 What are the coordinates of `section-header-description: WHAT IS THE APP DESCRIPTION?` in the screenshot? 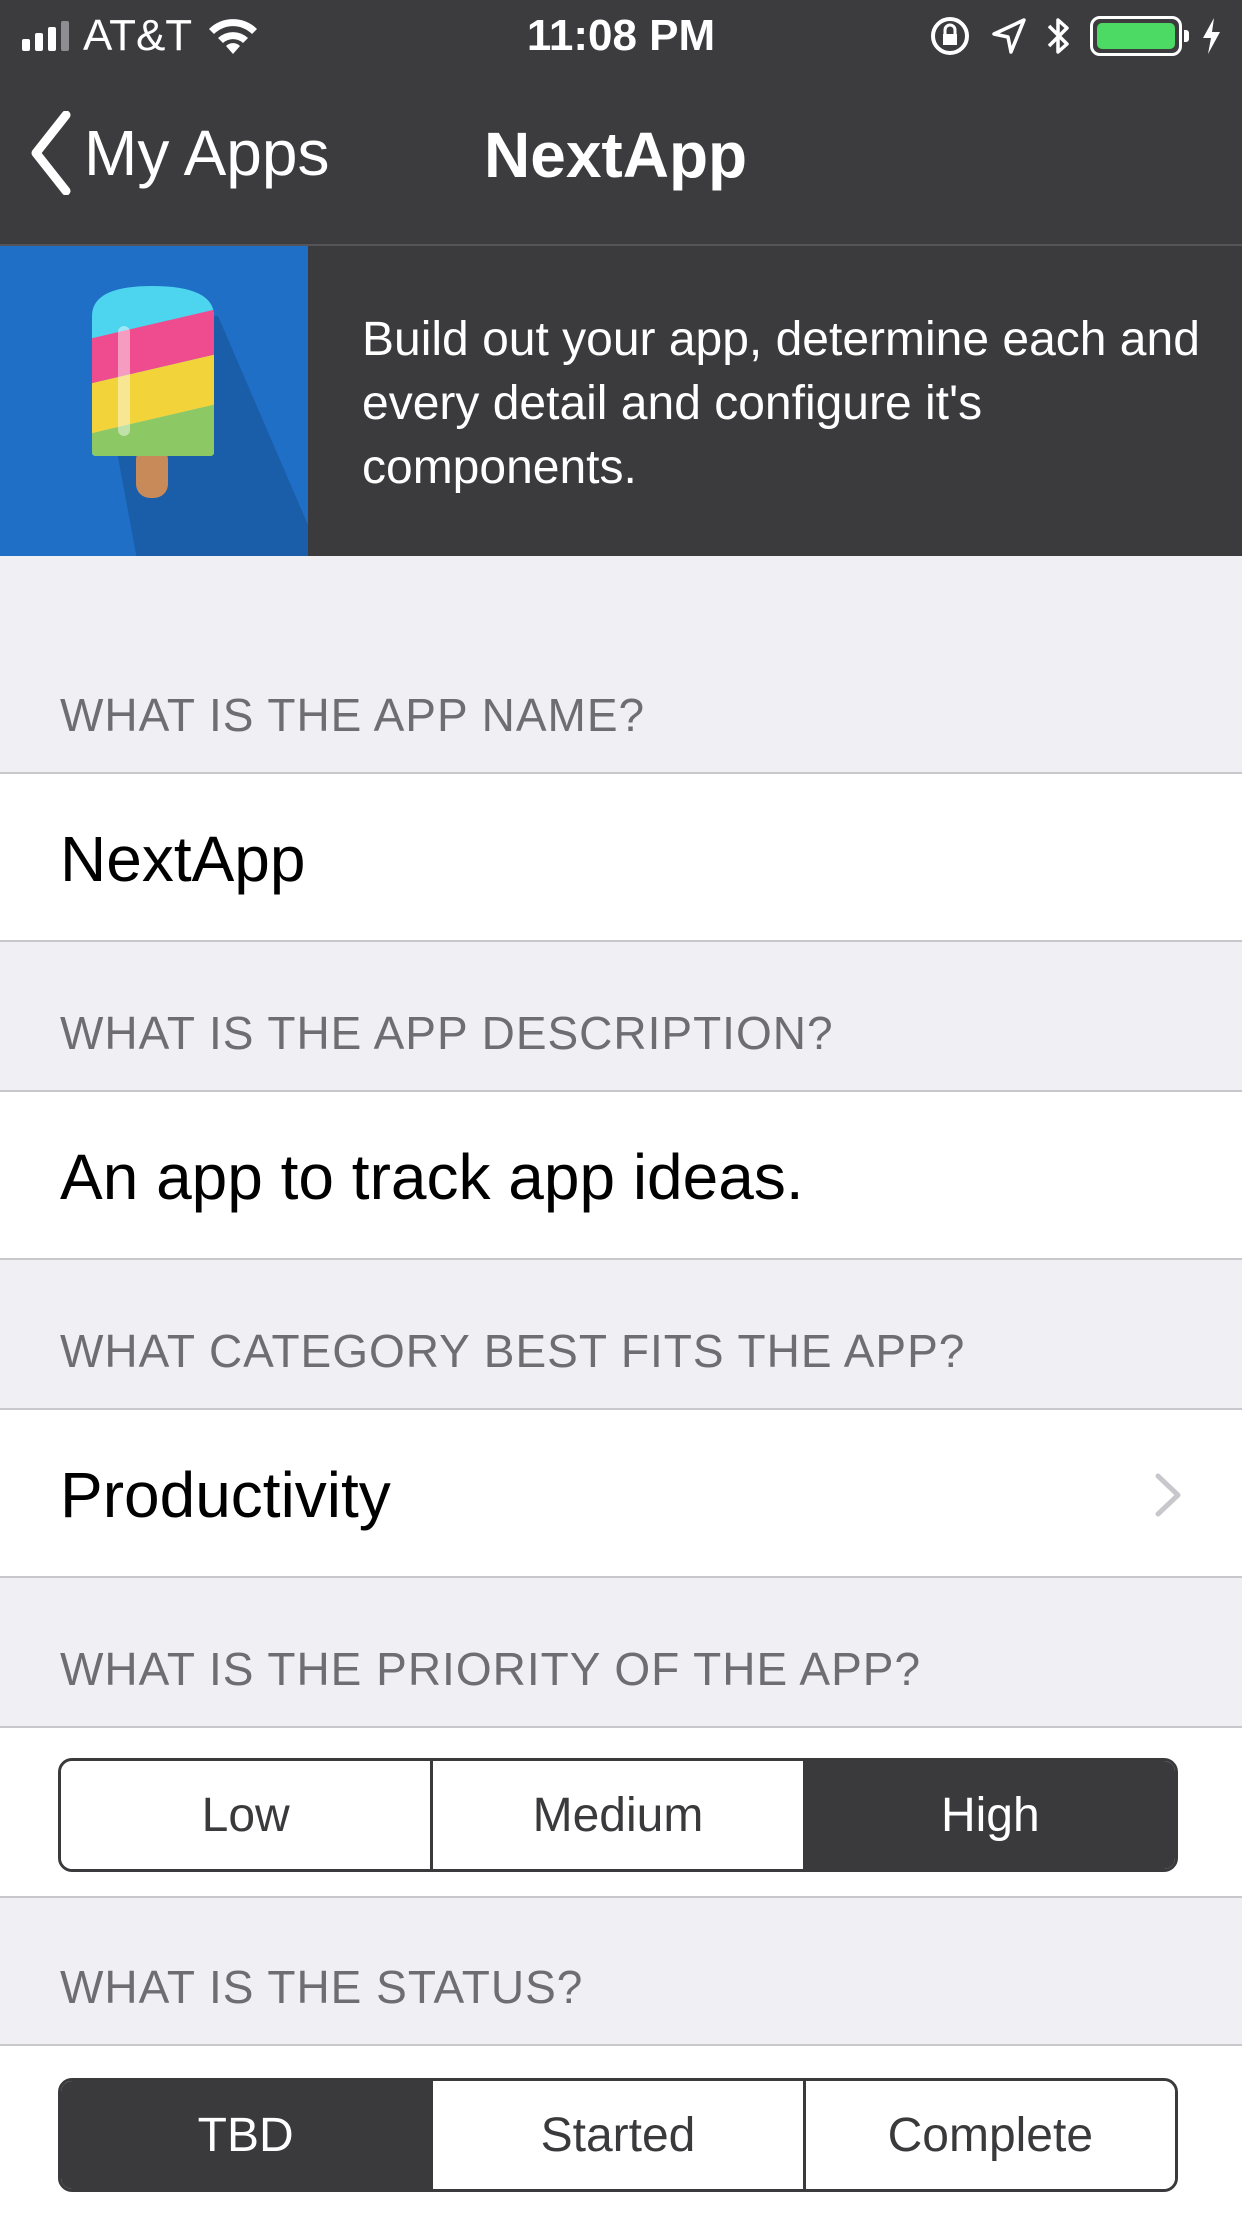 It's located at (447, 1033).